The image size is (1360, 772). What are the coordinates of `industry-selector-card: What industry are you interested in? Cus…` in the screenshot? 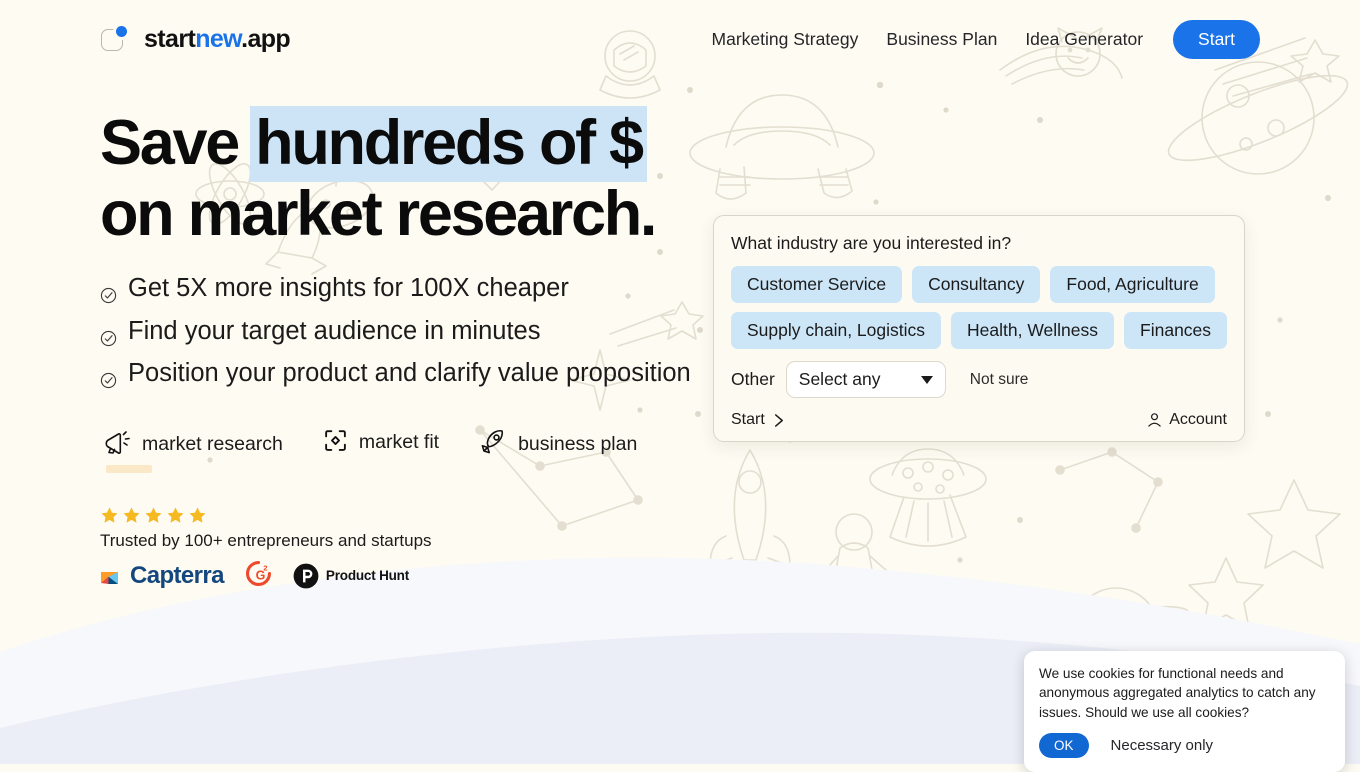 It's located at (979, 328).